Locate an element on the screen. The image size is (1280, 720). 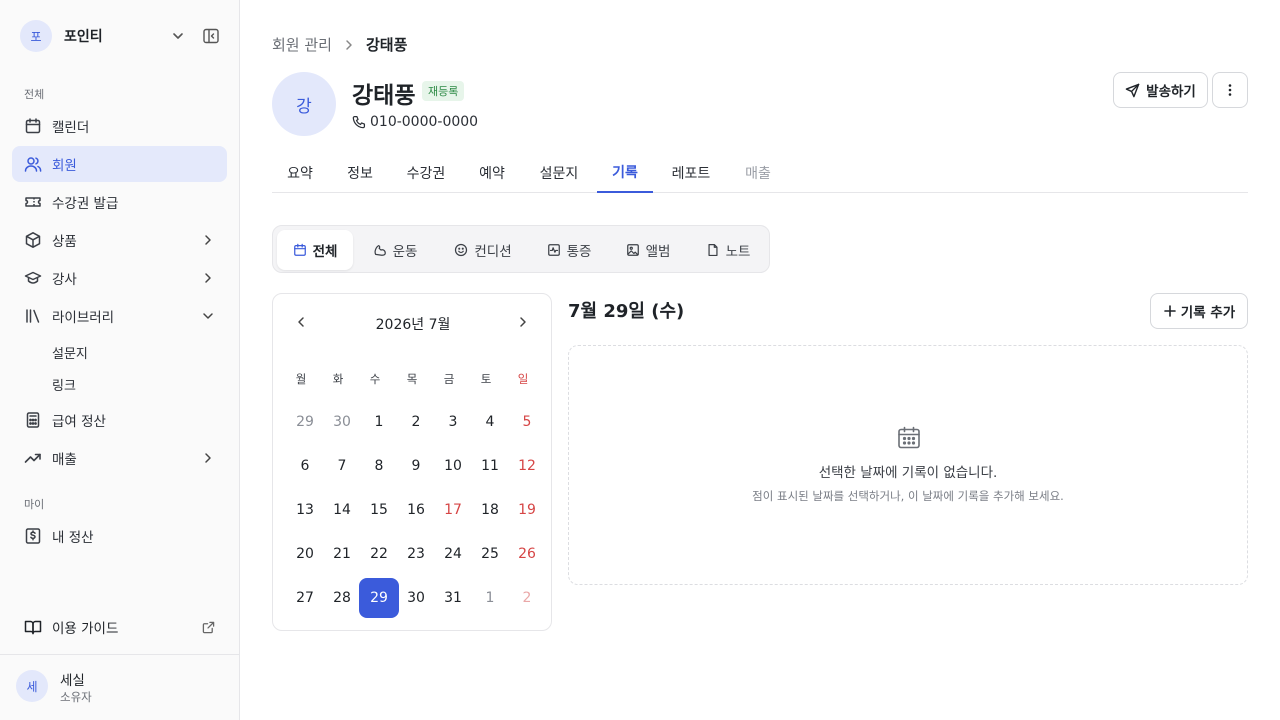
workspace-name: 포인티 is located at coordinates (83, 37).